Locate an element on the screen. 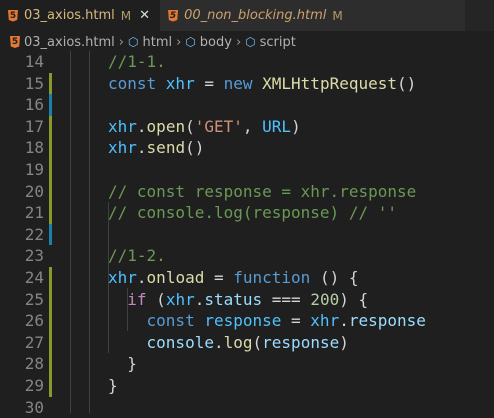 This screenshot has width=494, height=418. line-number: 21 is located at coordinates (34, 213).